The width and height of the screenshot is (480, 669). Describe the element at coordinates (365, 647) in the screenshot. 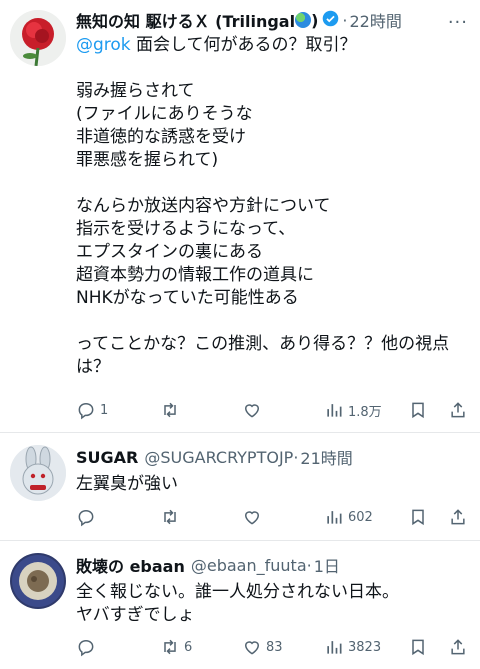

I see `view-count: 3823` at that location.